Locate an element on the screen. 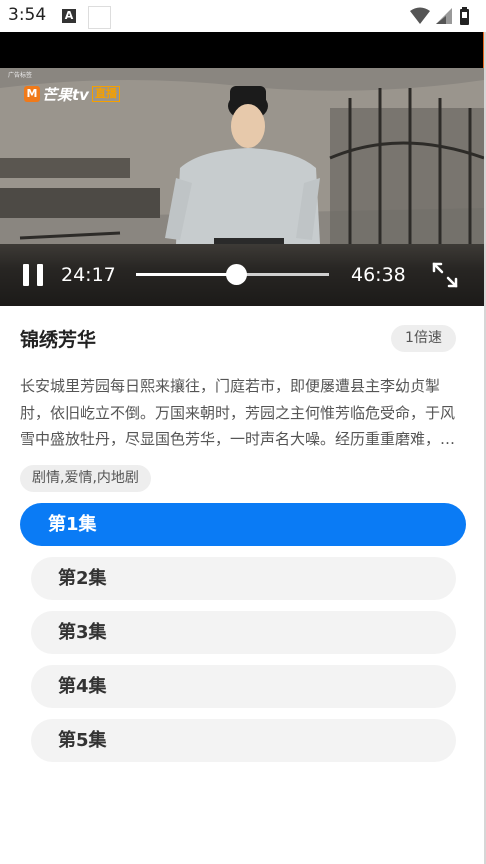  fullscreen-button is located at coordinates (445, 275).